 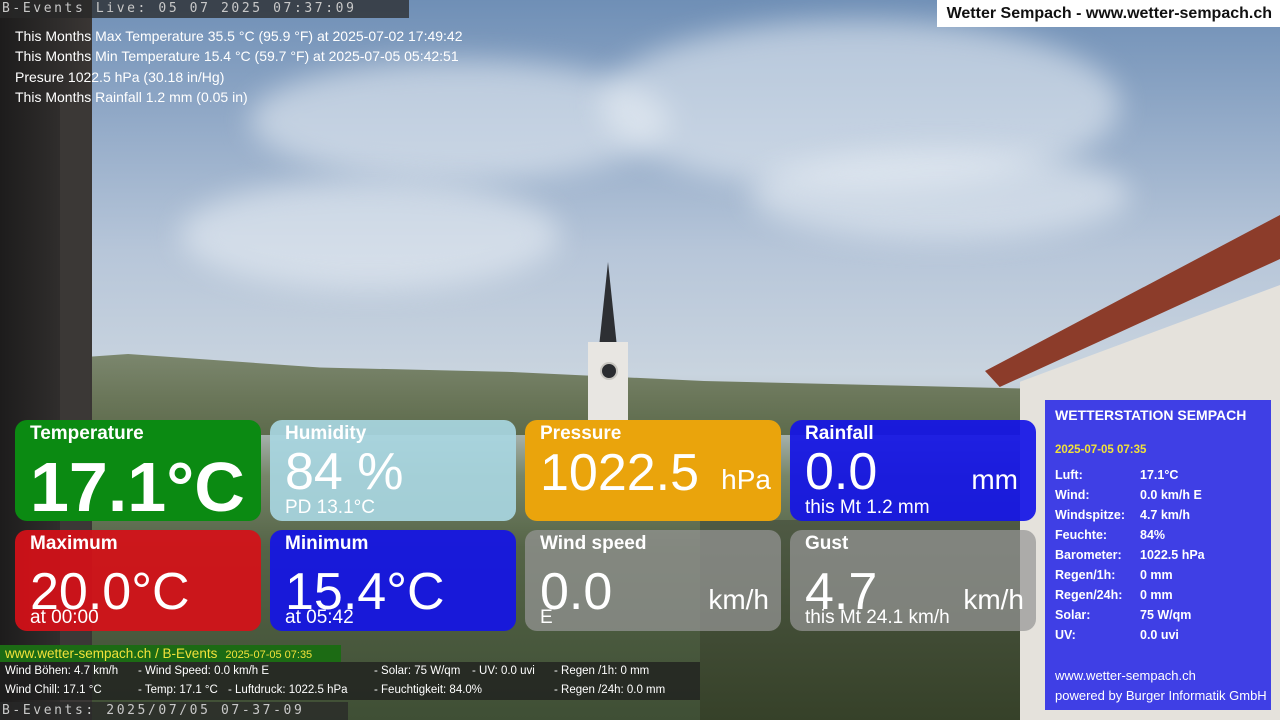 I want to click on cloud-shape, so click(x=370, y=235).